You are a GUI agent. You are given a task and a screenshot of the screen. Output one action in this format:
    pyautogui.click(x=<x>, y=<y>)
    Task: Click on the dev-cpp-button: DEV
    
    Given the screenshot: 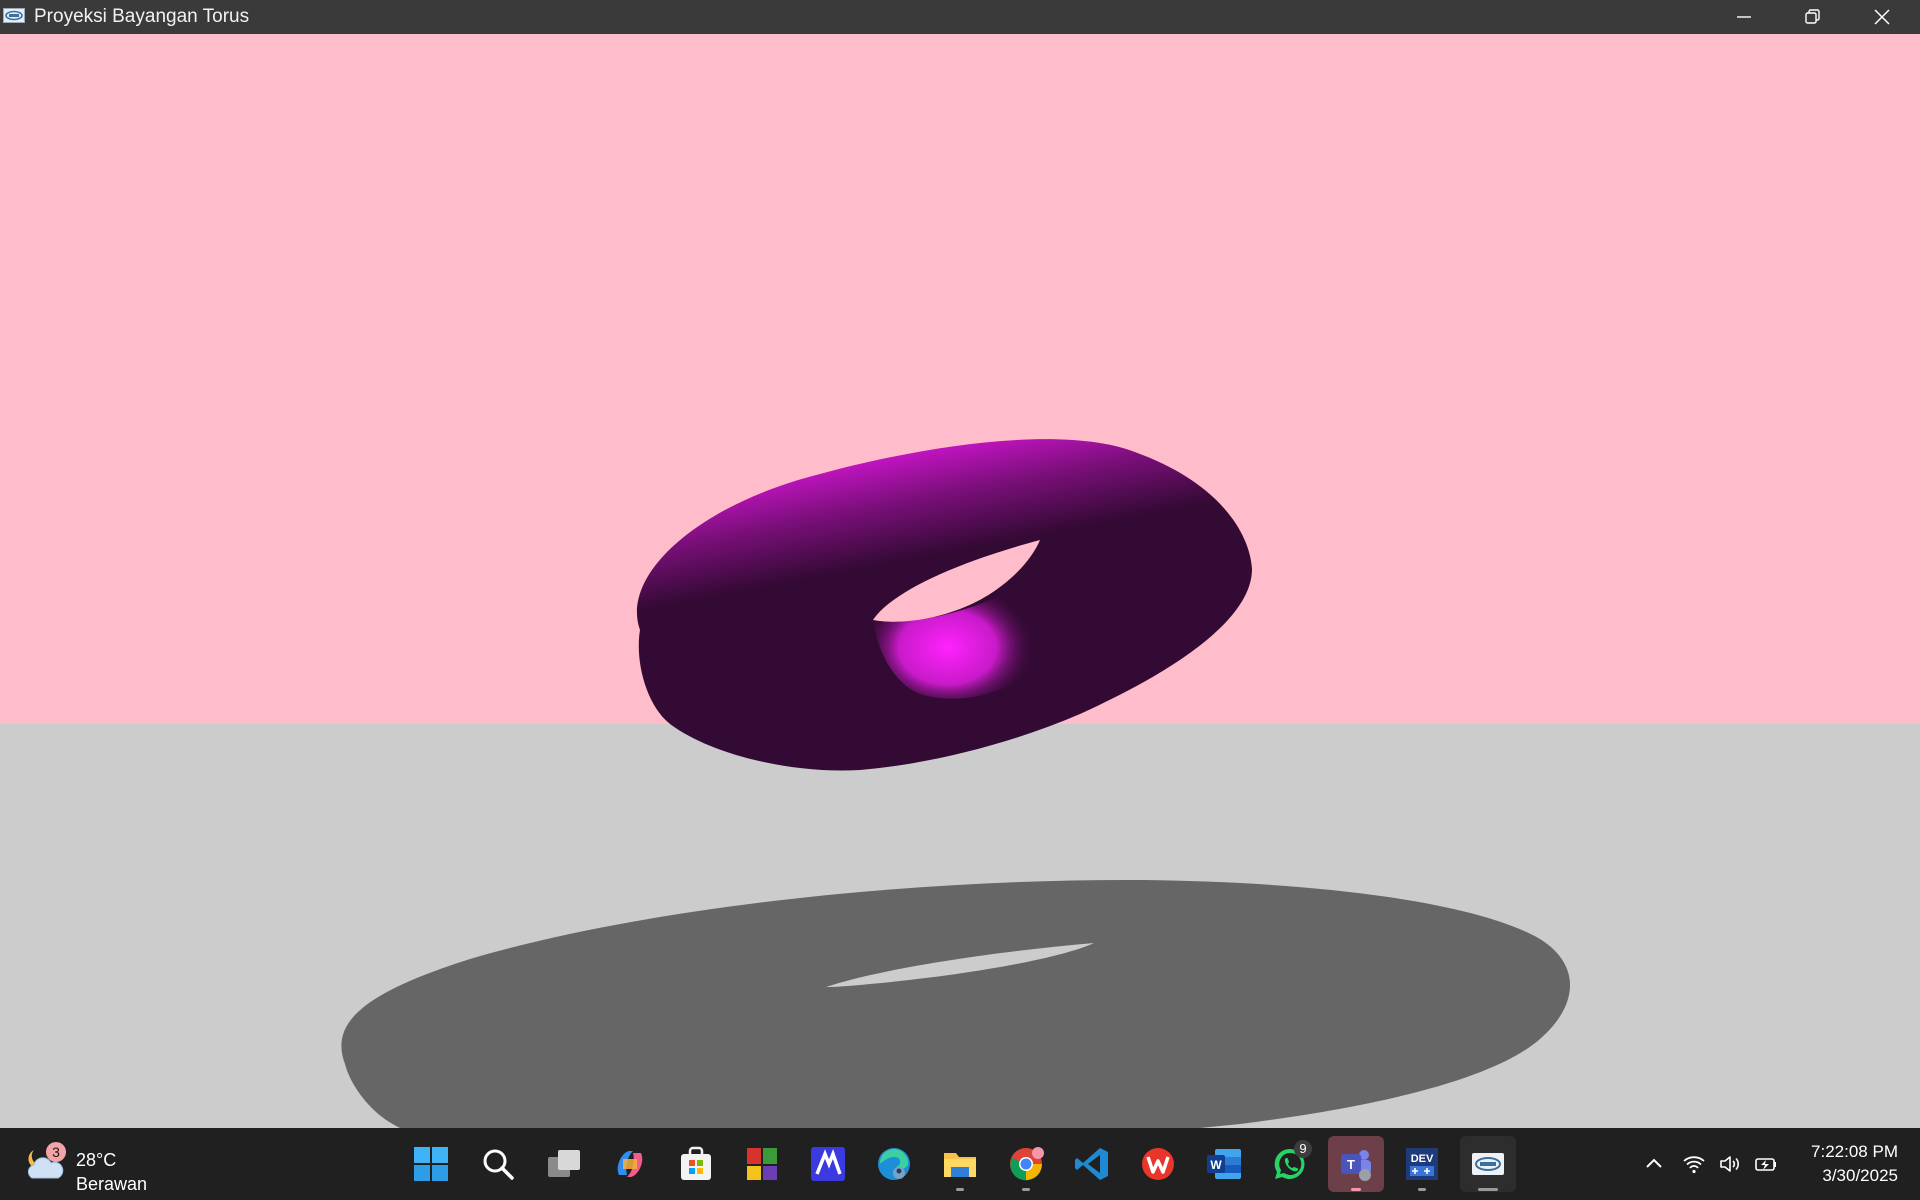 What is the action you would take?
    pyautogui.click(x=1422, y=1164)
    